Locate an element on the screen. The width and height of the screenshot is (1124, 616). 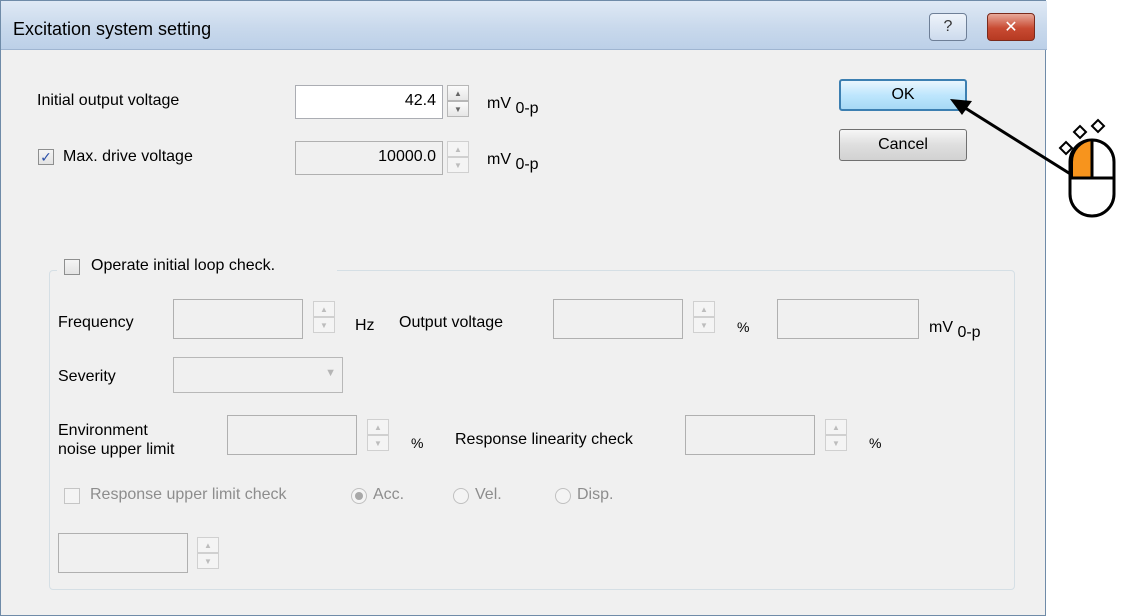
annotation-overlay is located at coordinates (1033, 158).